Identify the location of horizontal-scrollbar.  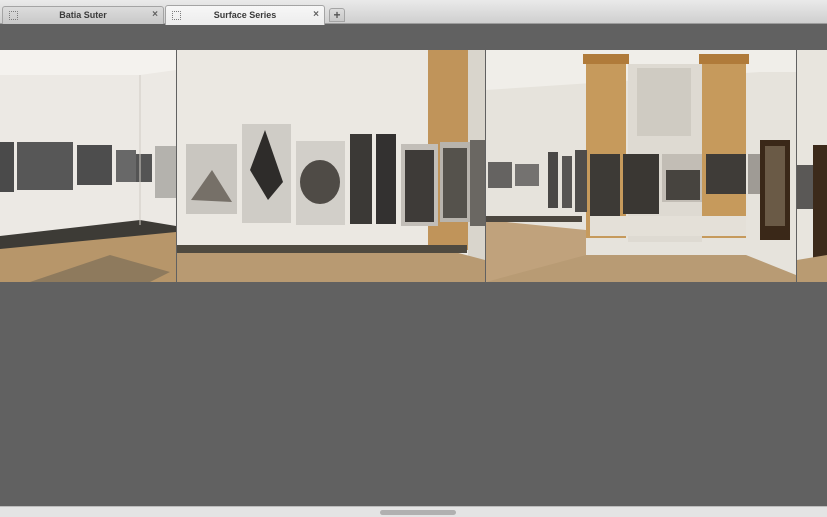
(413, 511).